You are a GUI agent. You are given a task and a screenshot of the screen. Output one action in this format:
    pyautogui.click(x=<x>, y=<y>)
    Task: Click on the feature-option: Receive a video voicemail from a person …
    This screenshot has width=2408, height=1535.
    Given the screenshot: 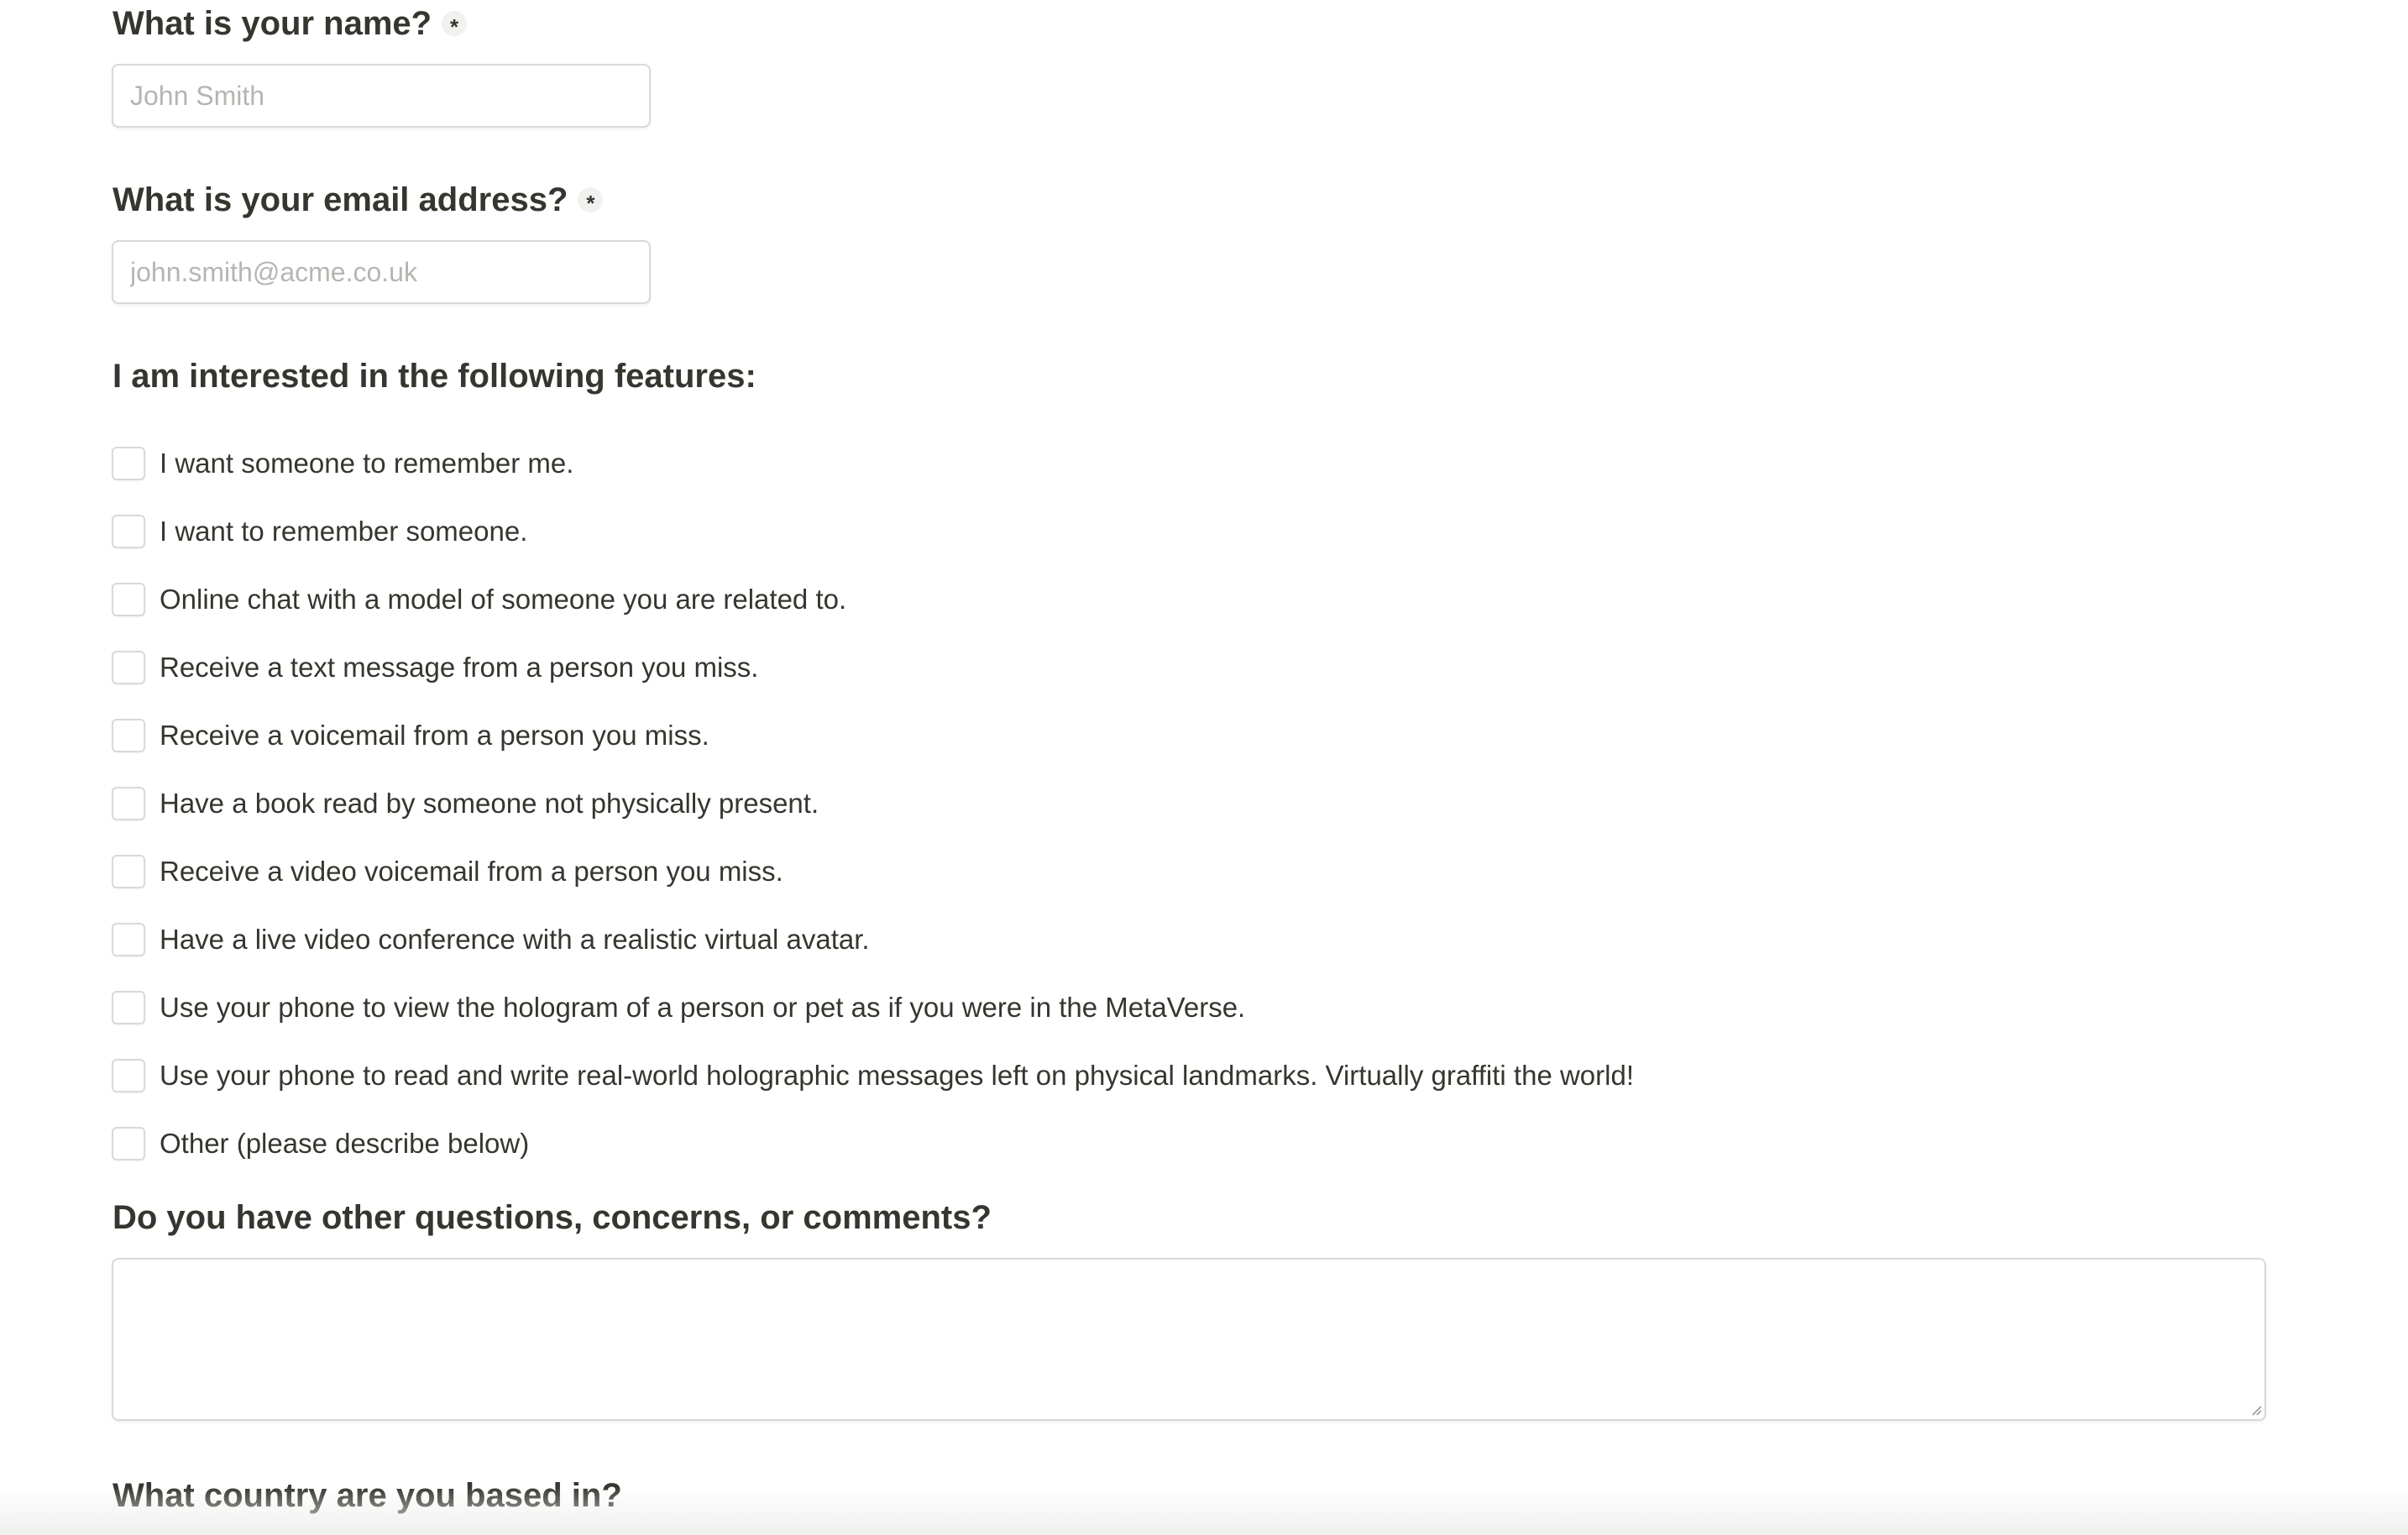 What is the action you would take?
    pyautogui.click(x=873, y=871)
    